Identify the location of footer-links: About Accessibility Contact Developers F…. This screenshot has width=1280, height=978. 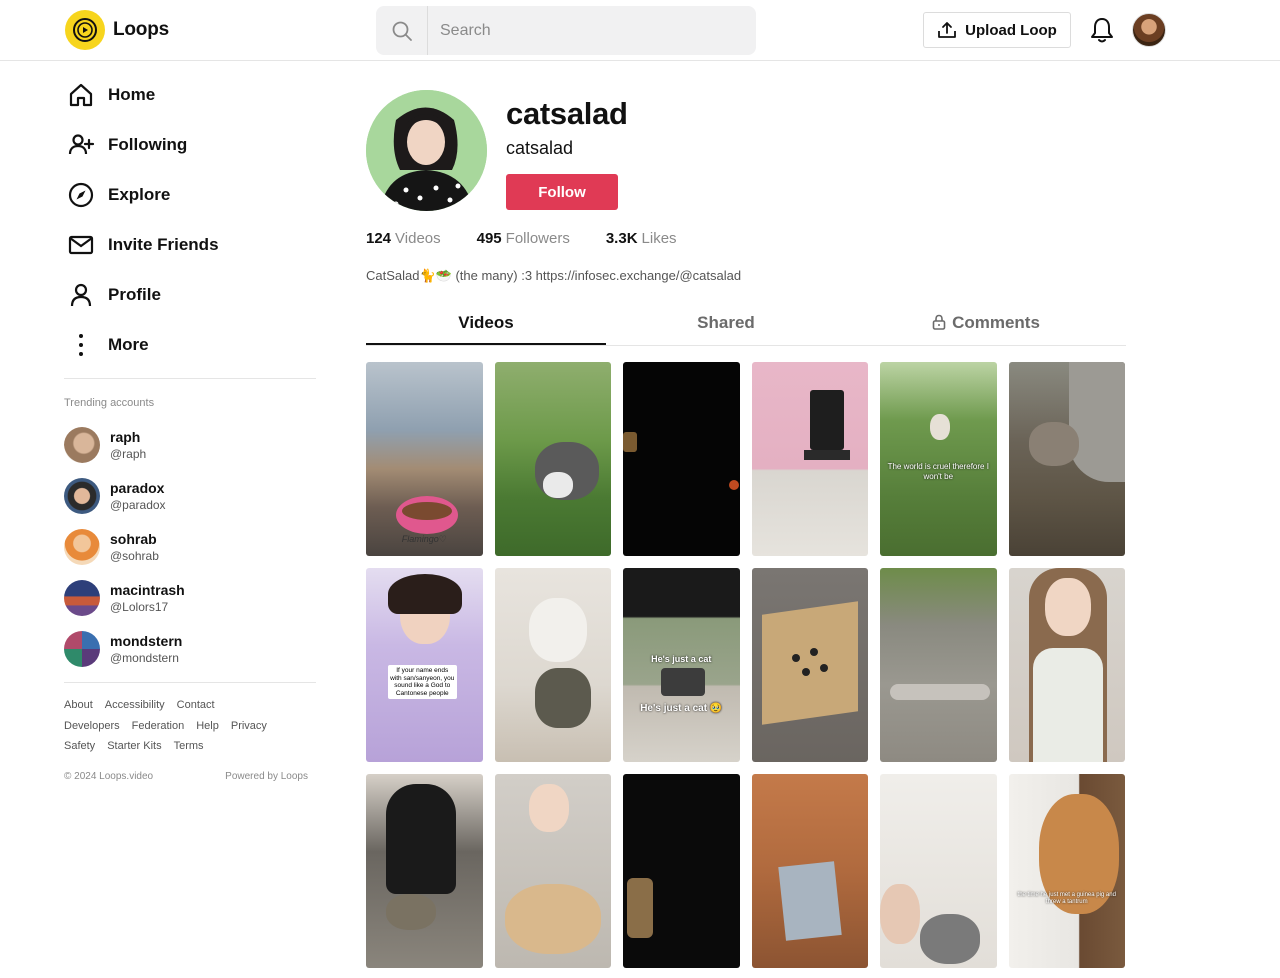
(190, 726).